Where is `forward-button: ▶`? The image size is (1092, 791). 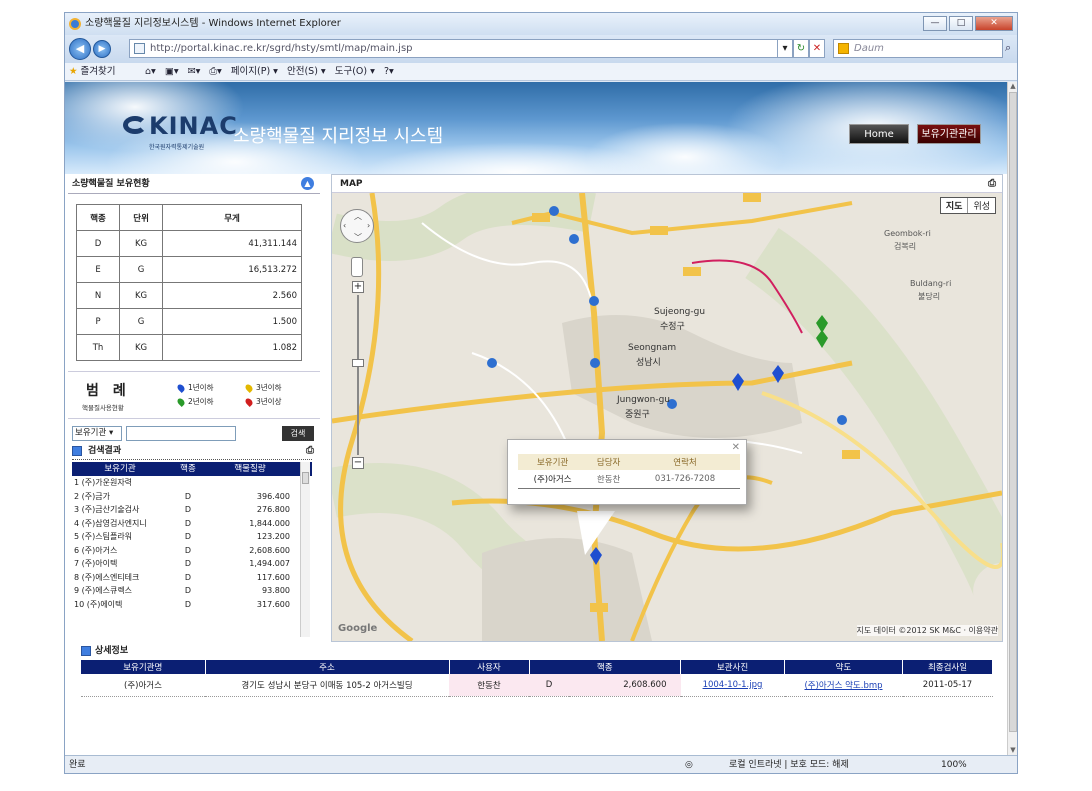 forward-button: ▶ is located at coordinates (102, 49).